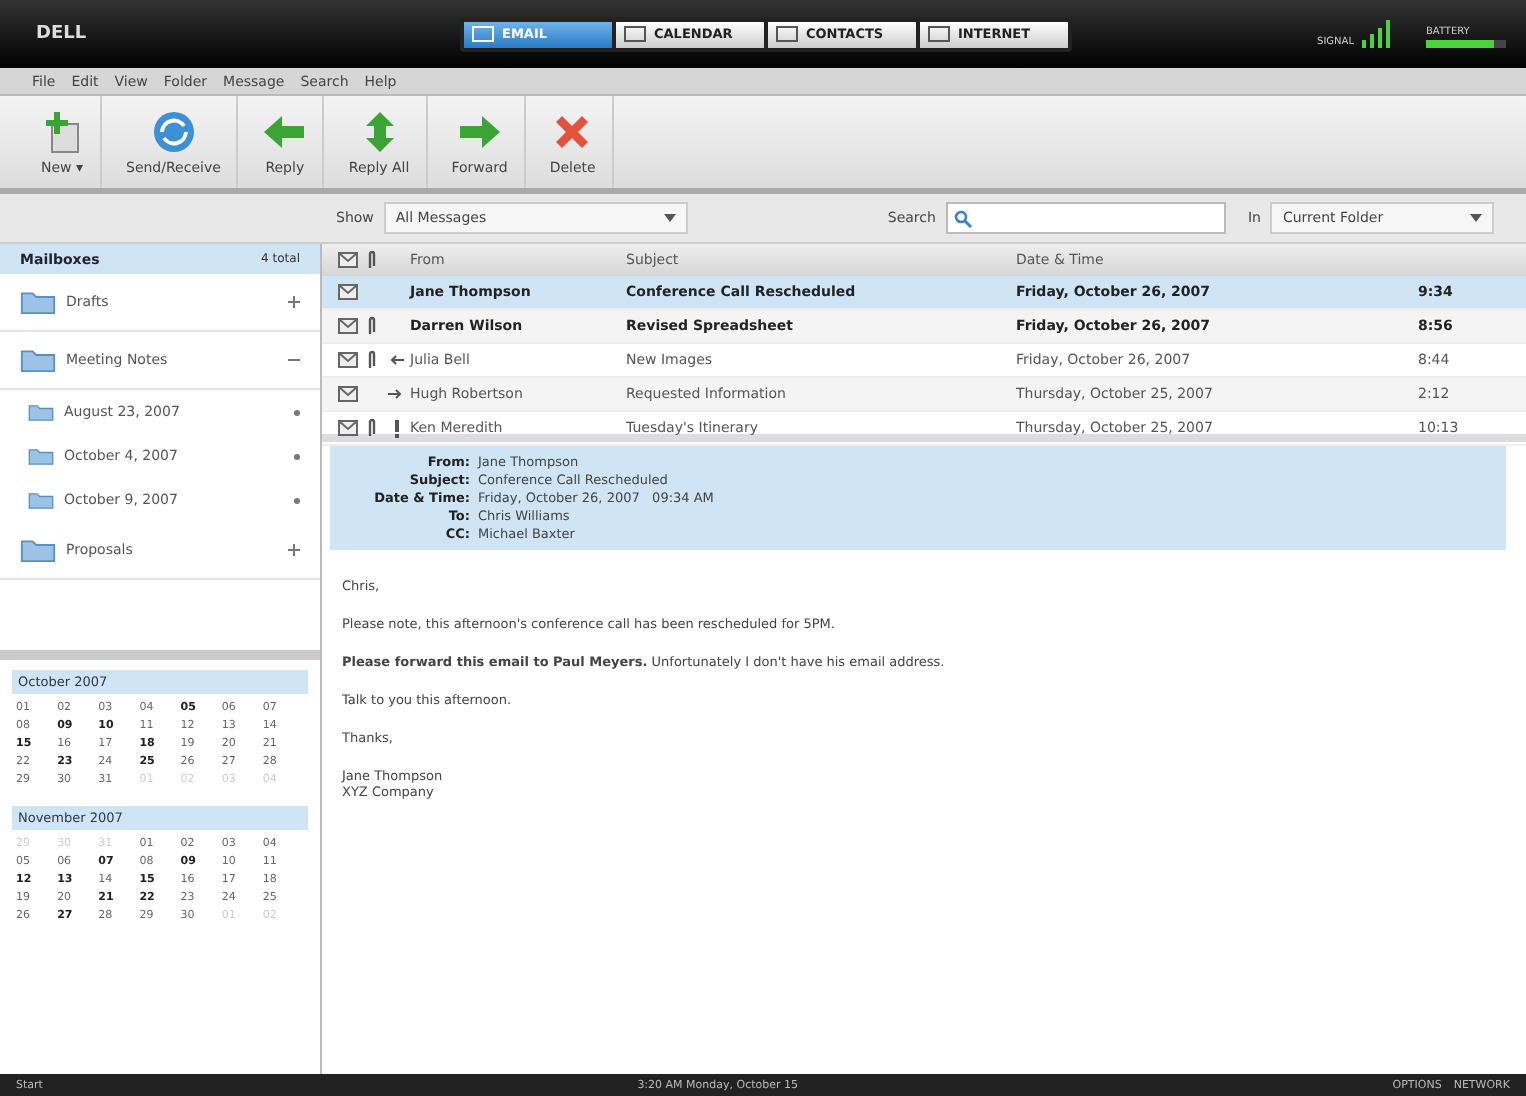 The image size is (1526, 1096). What do you see at coordinates (396, 428) in the screenshot?
I see `priority-icon` at bounding box center [396, 428].